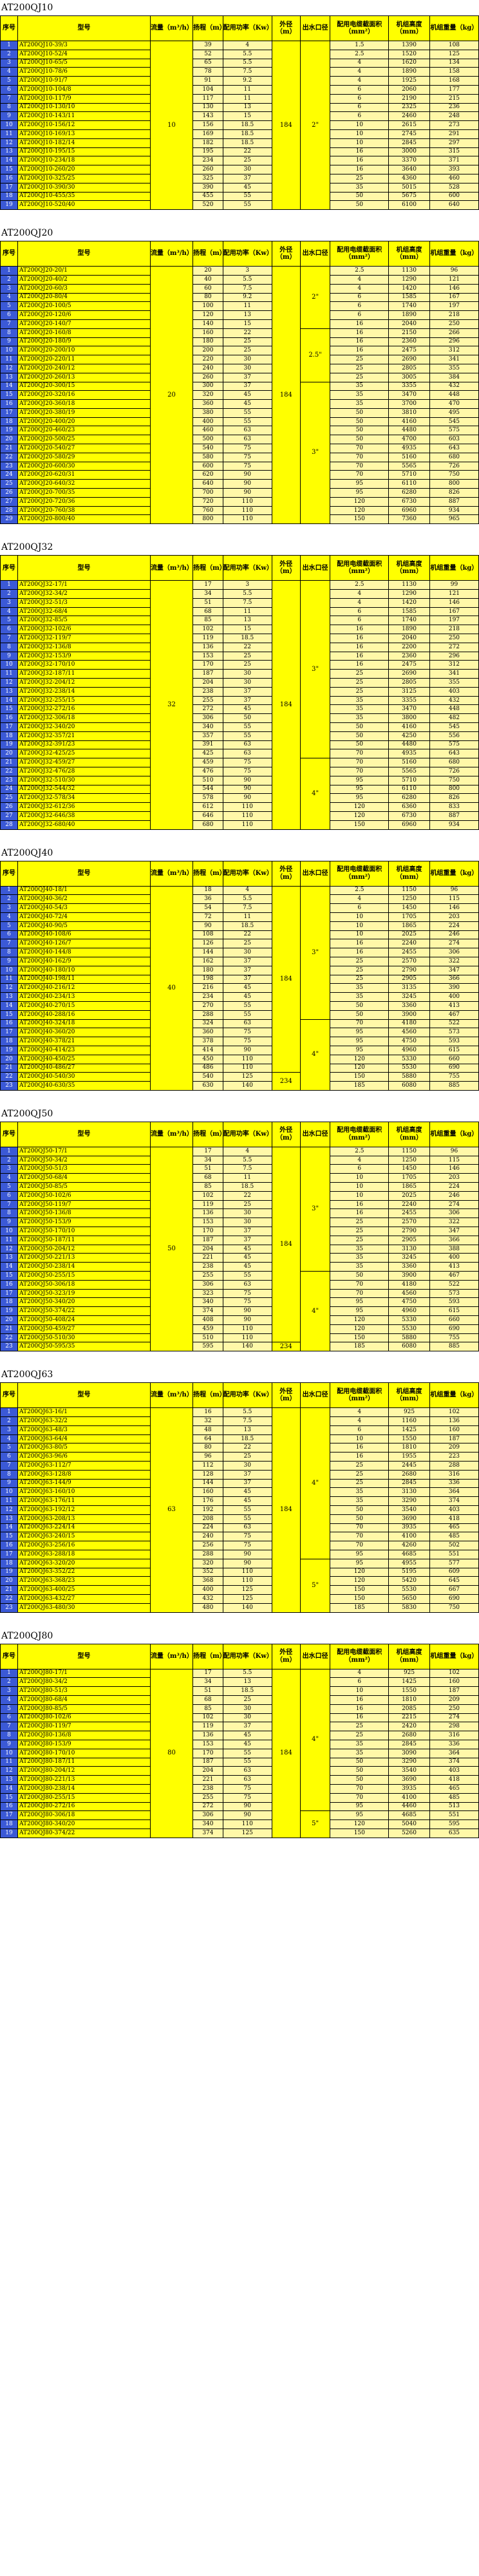 This screenshot has width=479, height=2576. Describe the element at coordinates (9, 81) in the screenshot. I see `row-index: 5` at that location.